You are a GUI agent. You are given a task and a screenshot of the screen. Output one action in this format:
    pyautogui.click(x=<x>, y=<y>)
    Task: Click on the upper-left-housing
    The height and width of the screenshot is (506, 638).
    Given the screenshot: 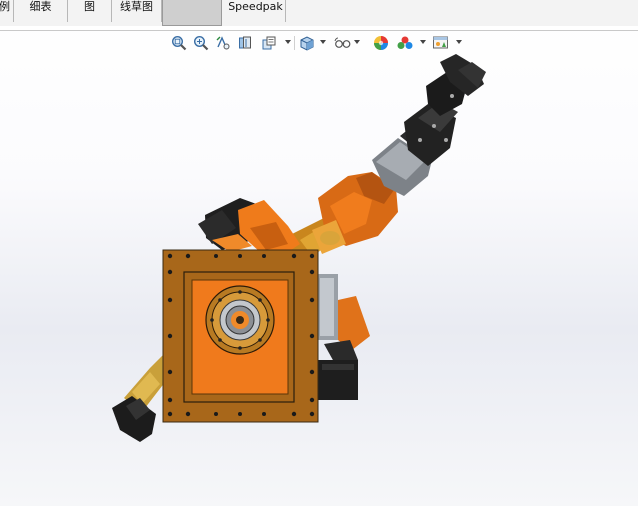 What is the action you would take?
    pyautogui.click(x=249, y=227)
    